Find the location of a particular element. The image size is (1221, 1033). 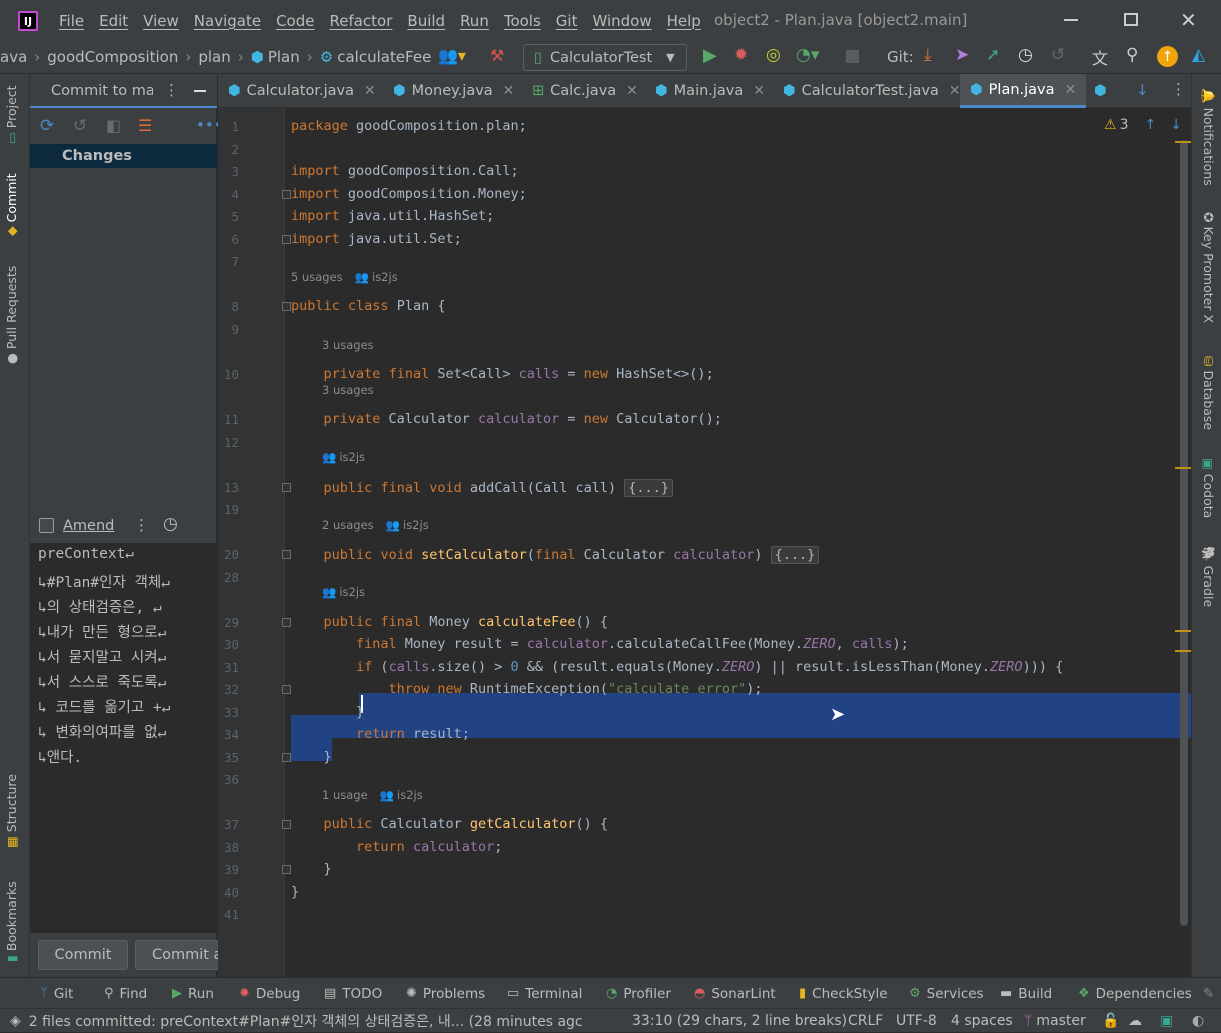

profiler-icon: ◔▾ is located at coordinates (807, 55).